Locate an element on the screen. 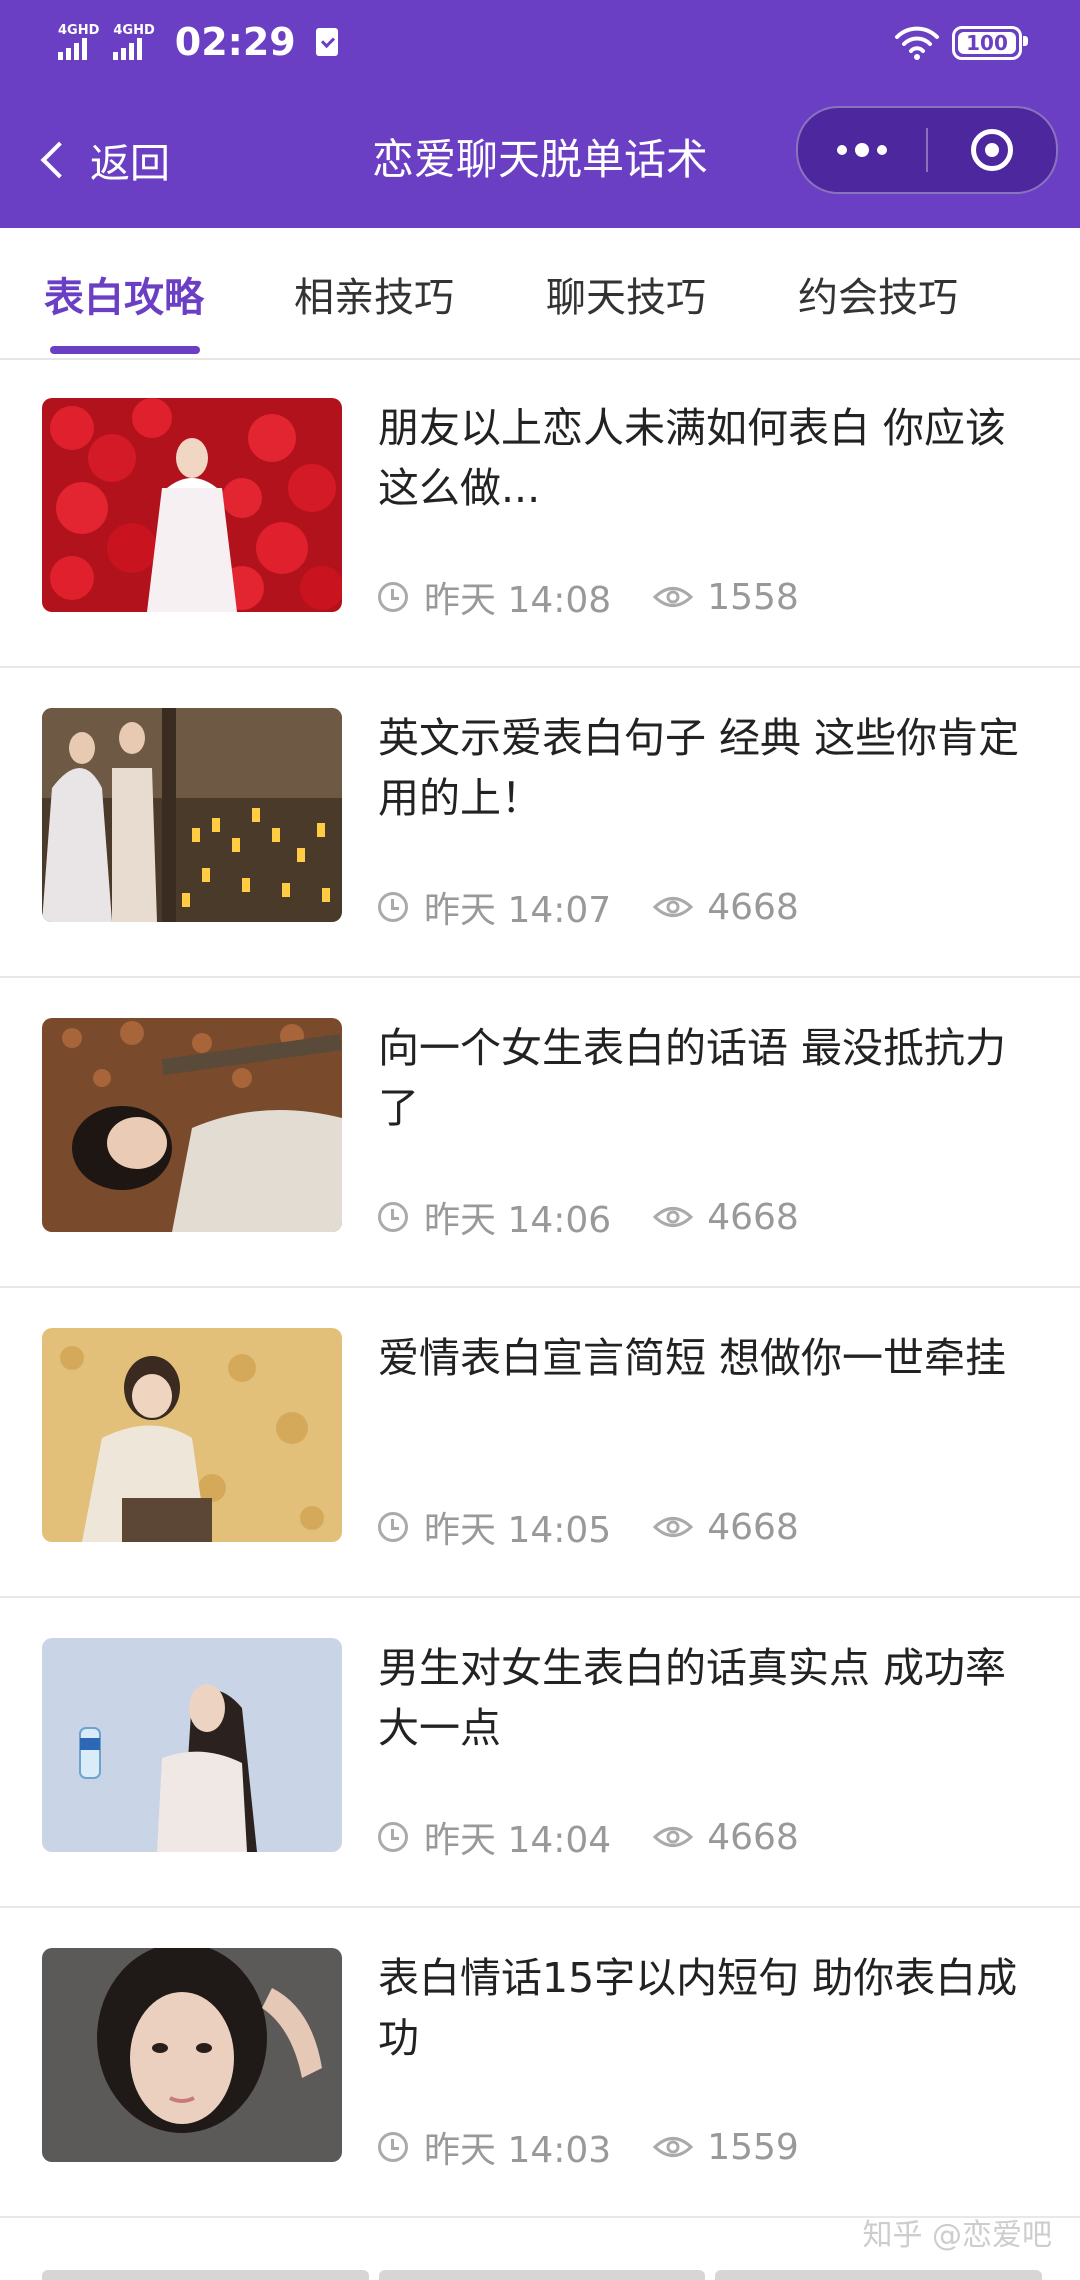  tab-blind-date: 相亲技巧 is located at coordinates (374, 298).